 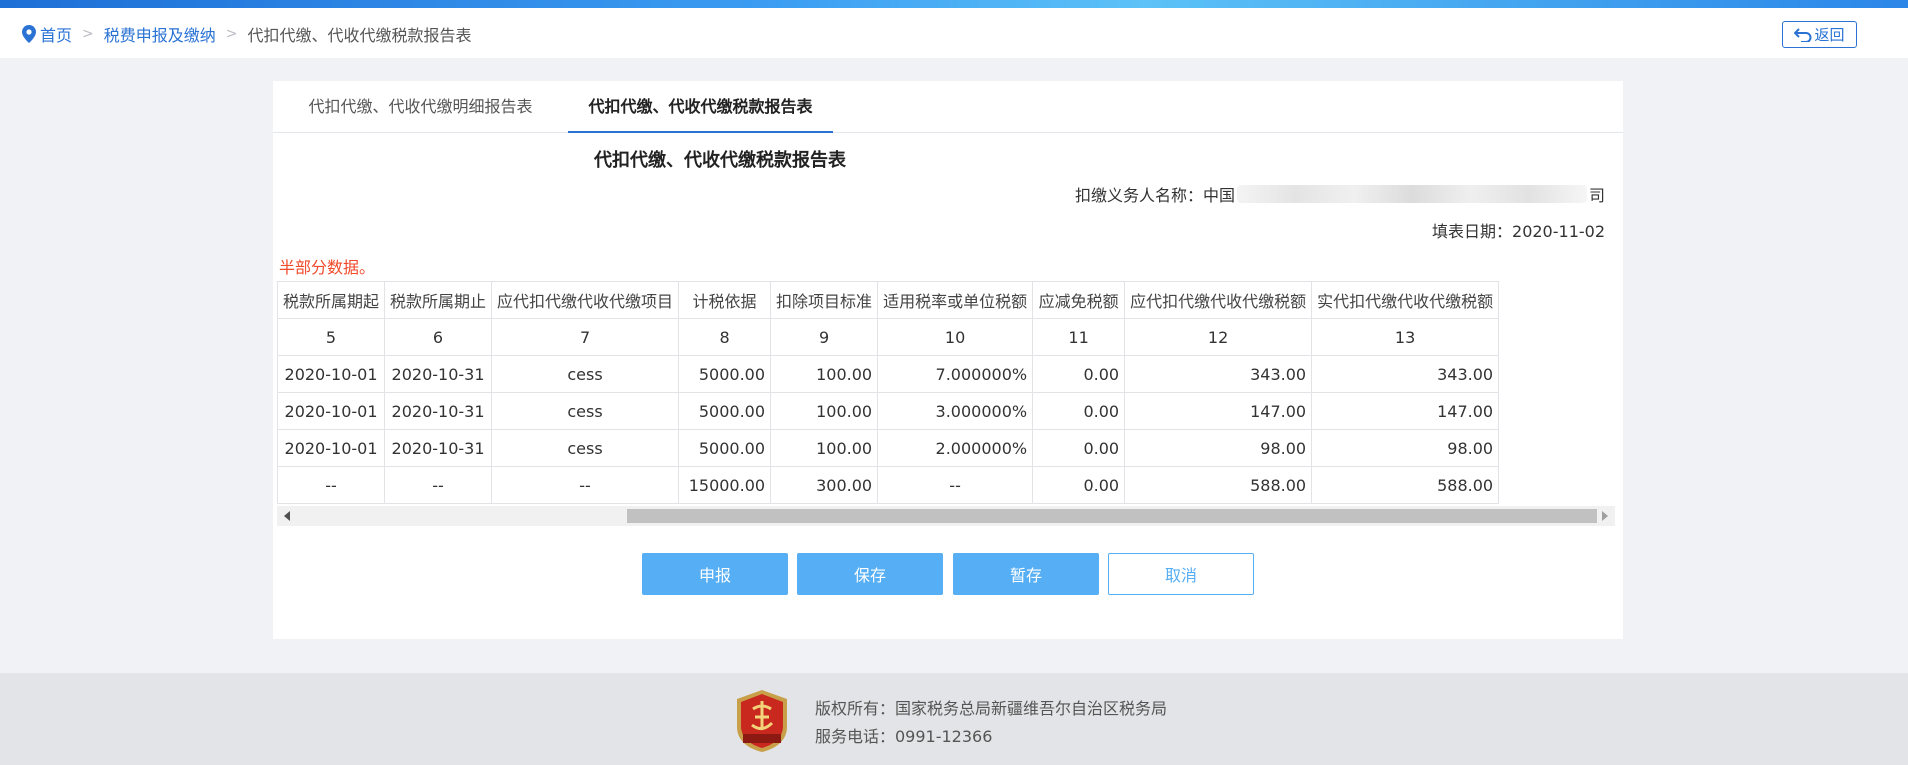 What do you see at coordinates (1803, 34) in the screenshot?
I see `back-arrow-icon` at bounding box center [1803, 34].